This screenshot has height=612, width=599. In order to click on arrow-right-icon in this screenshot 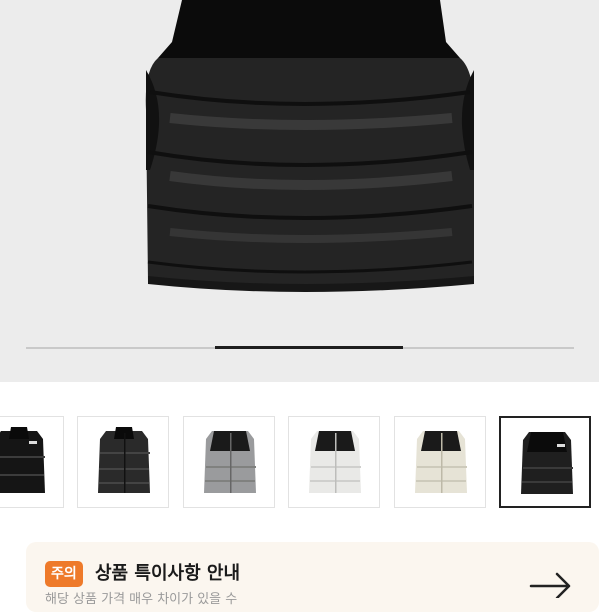, I will do `click(551, 583)`.